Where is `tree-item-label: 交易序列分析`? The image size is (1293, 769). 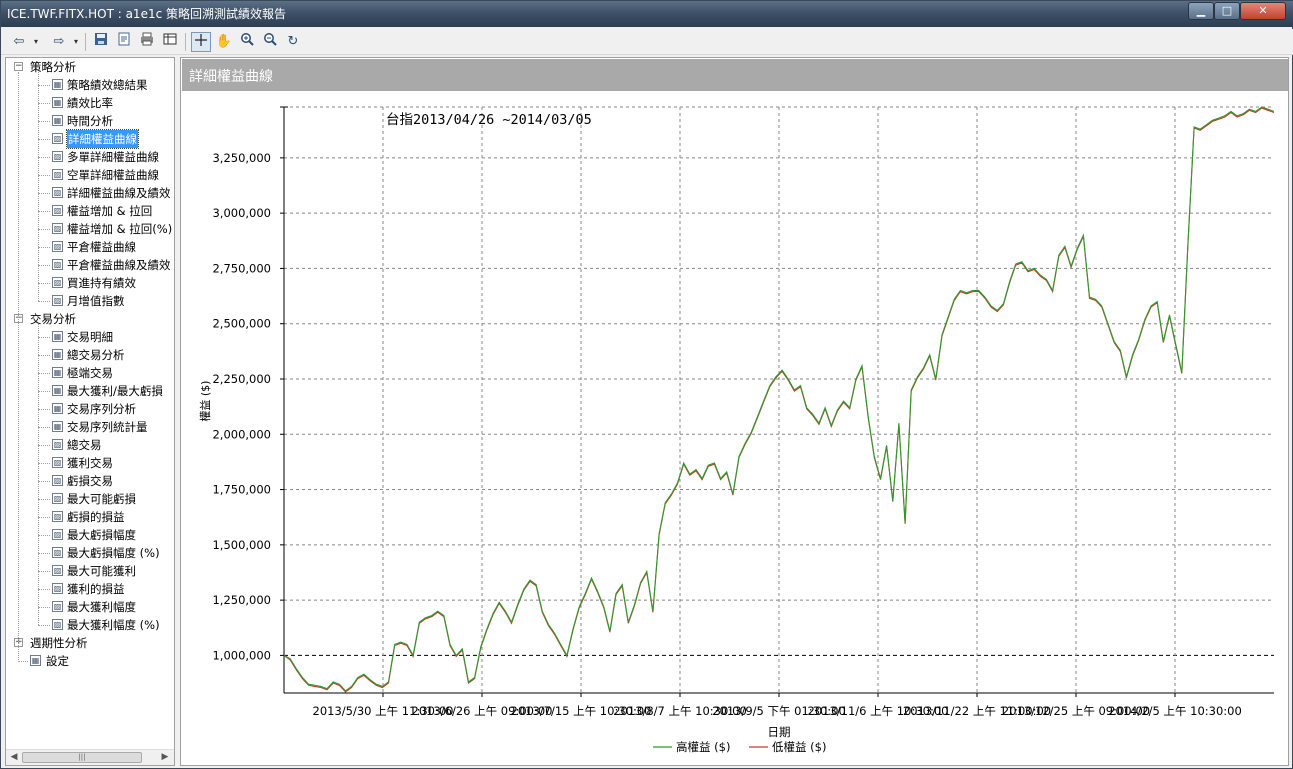 tree-item-label: 交易序列分析 is located at coordinates (101, 409).